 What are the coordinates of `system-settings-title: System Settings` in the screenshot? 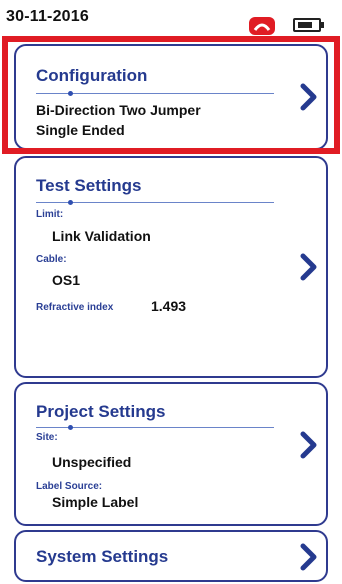 It's located at (102, 556).